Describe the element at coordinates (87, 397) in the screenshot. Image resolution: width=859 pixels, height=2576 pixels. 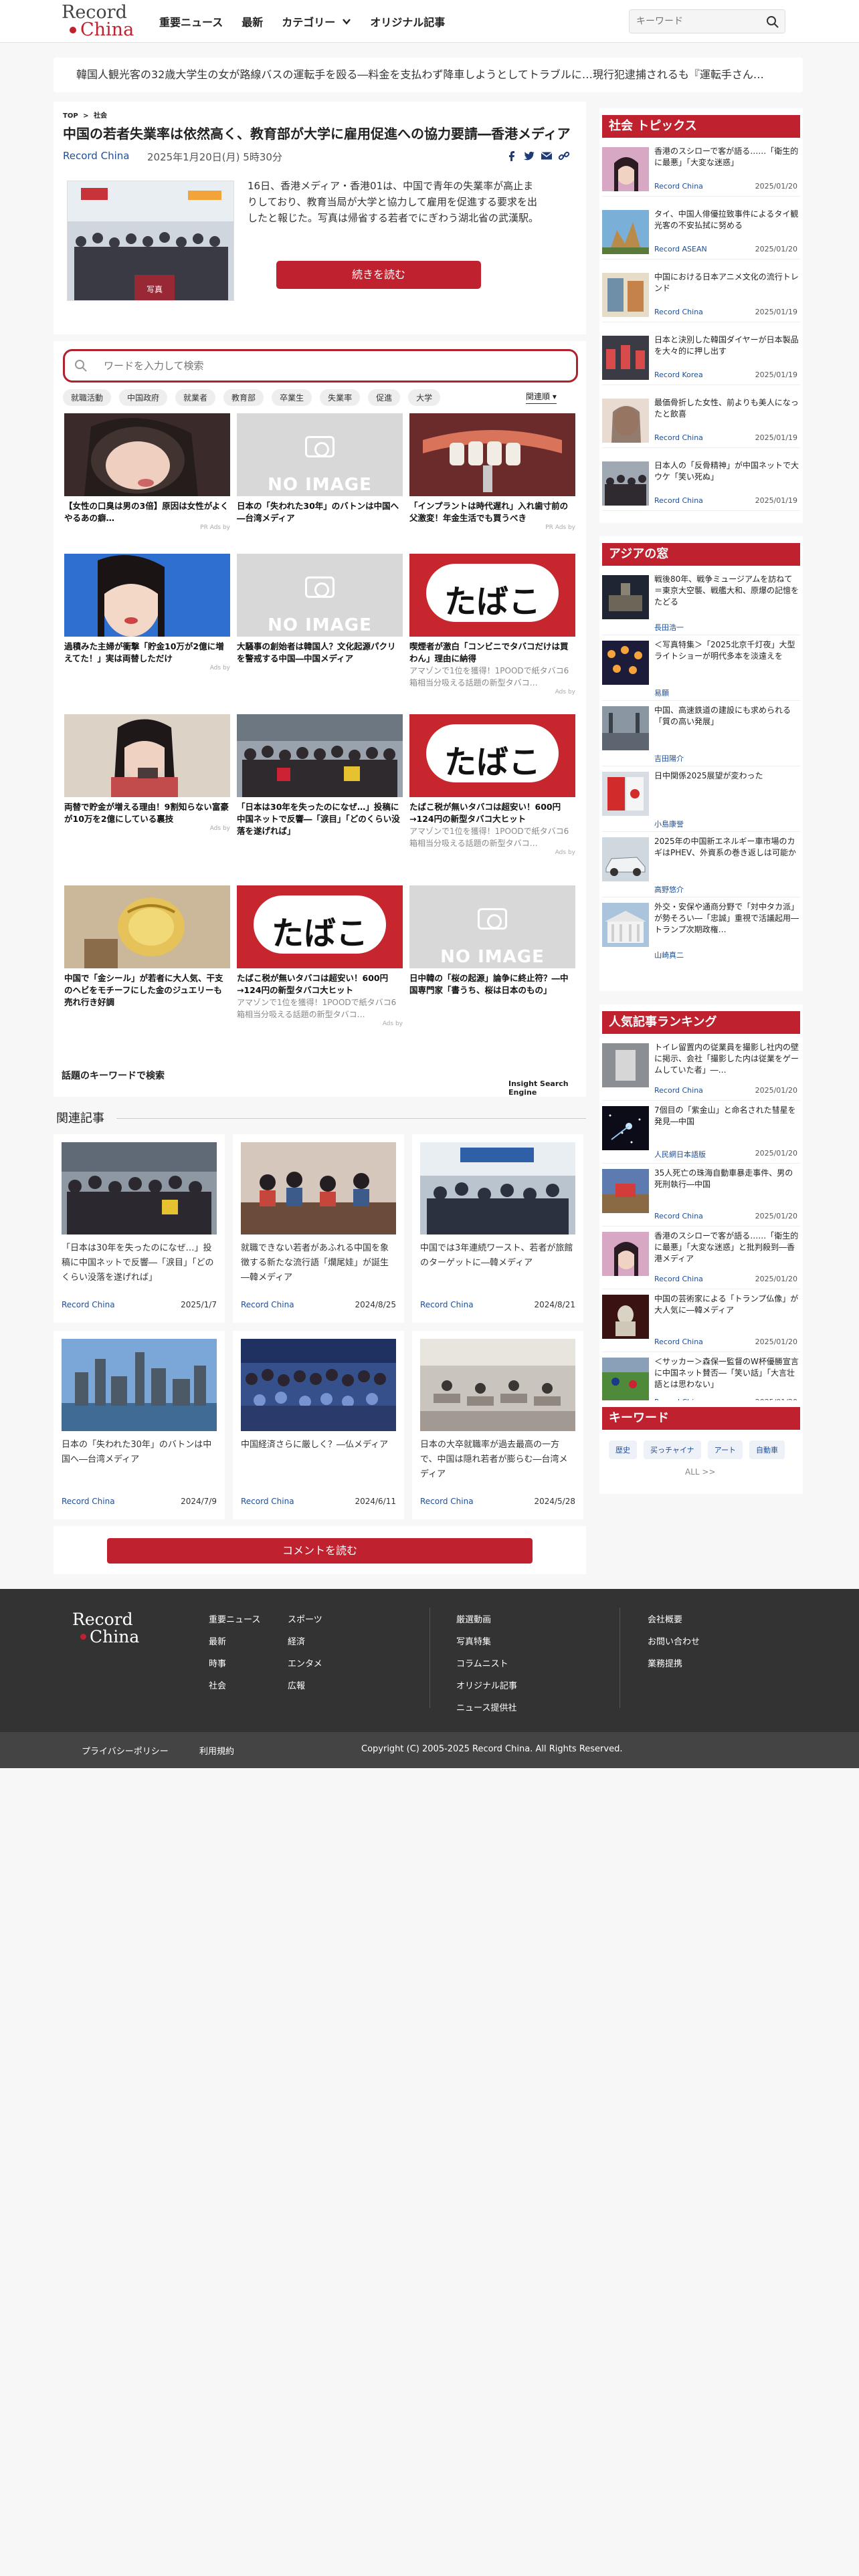
I see `tag-item: 就職活動` at that location.